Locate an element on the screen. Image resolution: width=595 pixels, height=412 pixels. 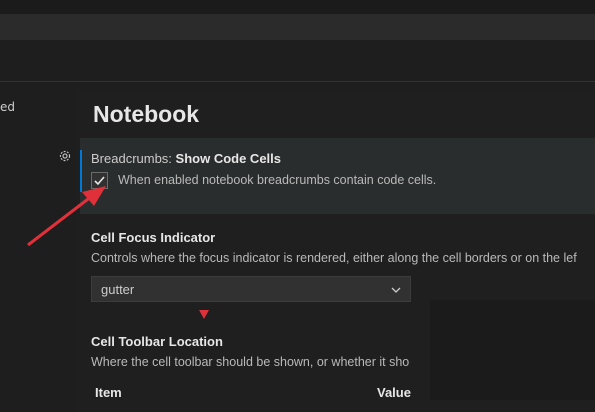
table-header-value: Value is located at coordinates (394, 392).